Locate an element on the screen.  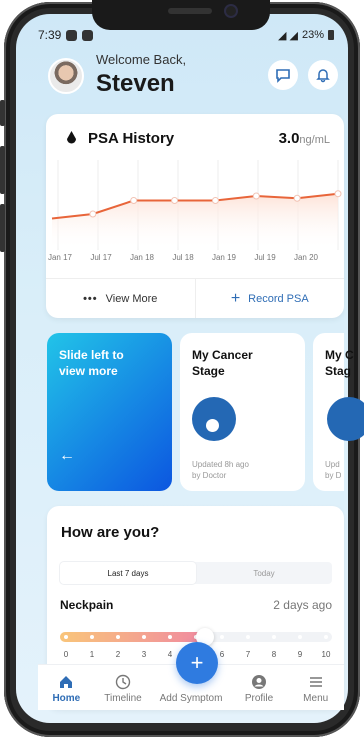
battery-level: 23% is located at coordinates (312, 35).